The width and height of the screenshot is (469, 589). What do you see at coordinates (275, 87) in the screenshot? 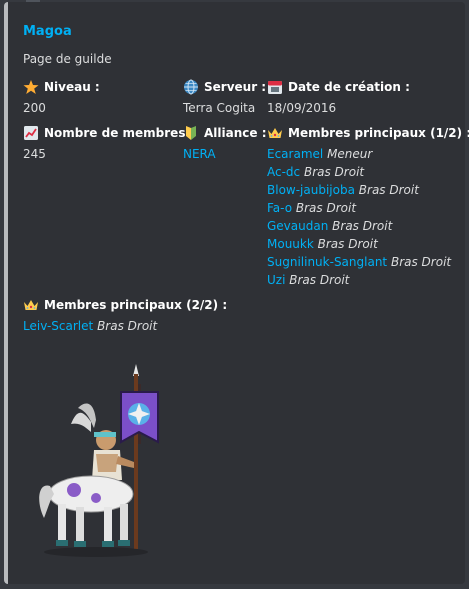
I see `calendar-icon` at bounding box center [275, 87].